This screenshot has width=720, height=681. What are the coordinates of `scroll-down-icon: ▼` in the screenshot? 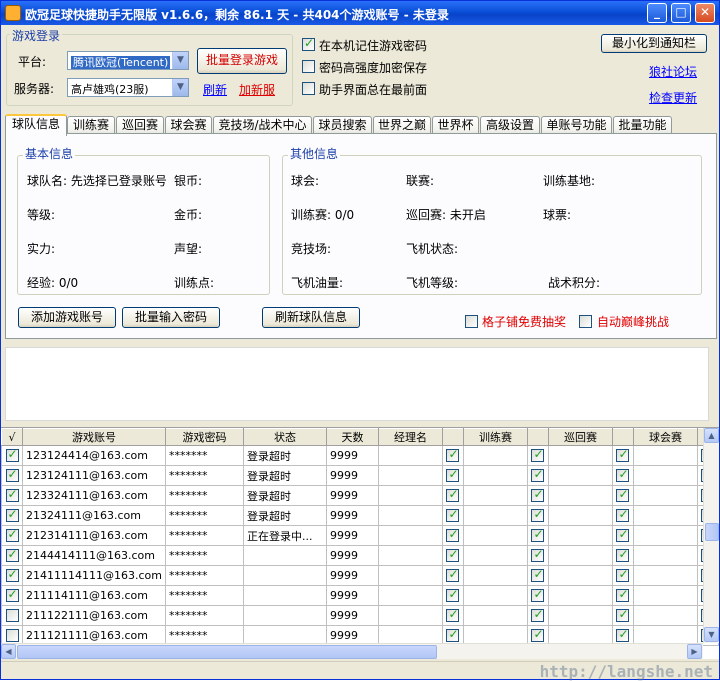 It's located at (711, 634).